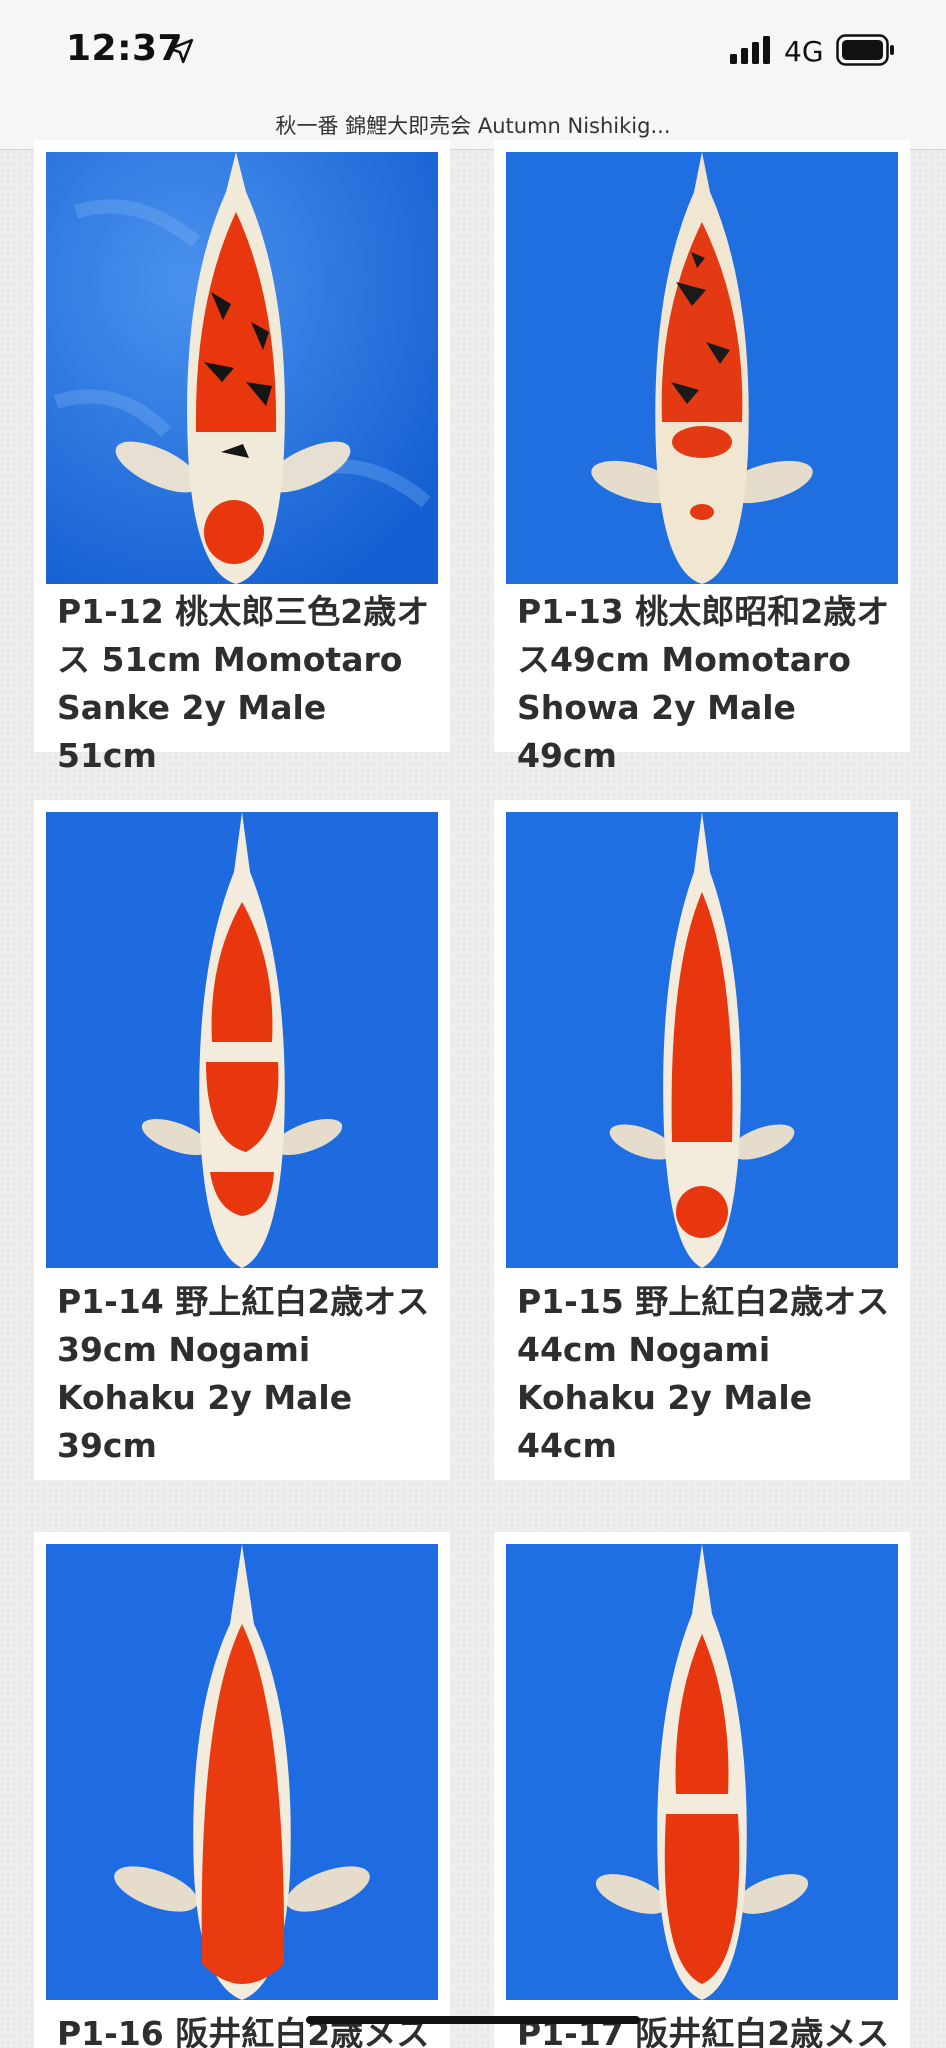 The width and height of the screenshot is (946, 2048). What do you see at coordinates (473, 2020) in the screenshot?
I see `home-indicator` at bounding box center [473, 2020].